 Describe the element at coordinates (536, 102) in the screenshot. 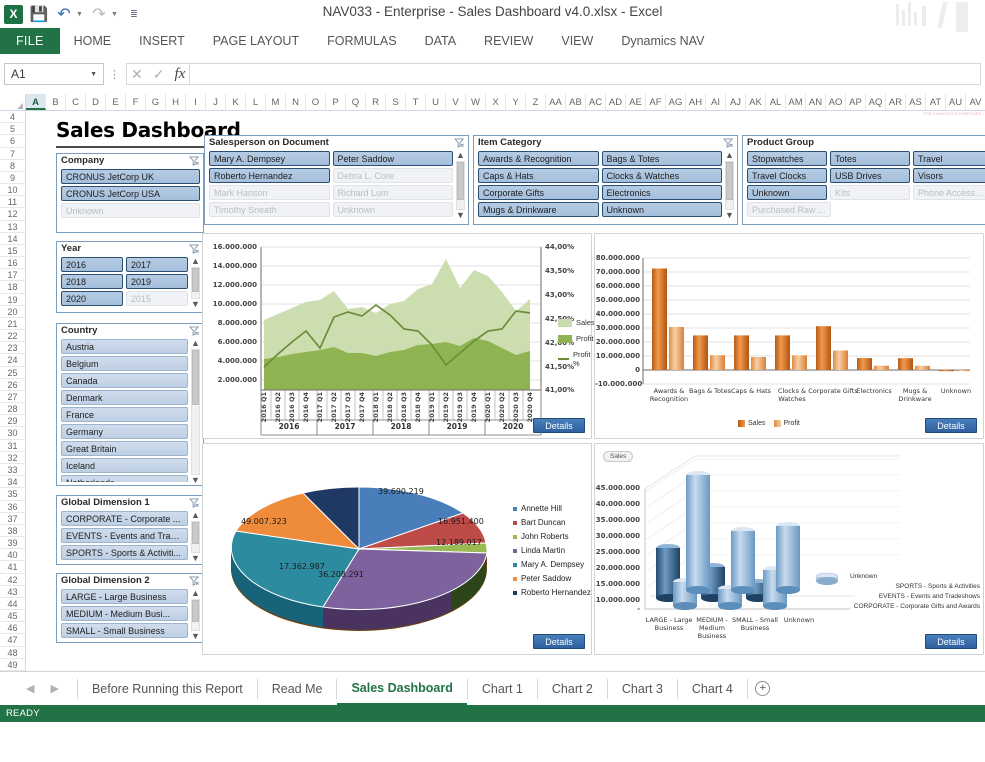

I see `column-header-z: Z` at that location.